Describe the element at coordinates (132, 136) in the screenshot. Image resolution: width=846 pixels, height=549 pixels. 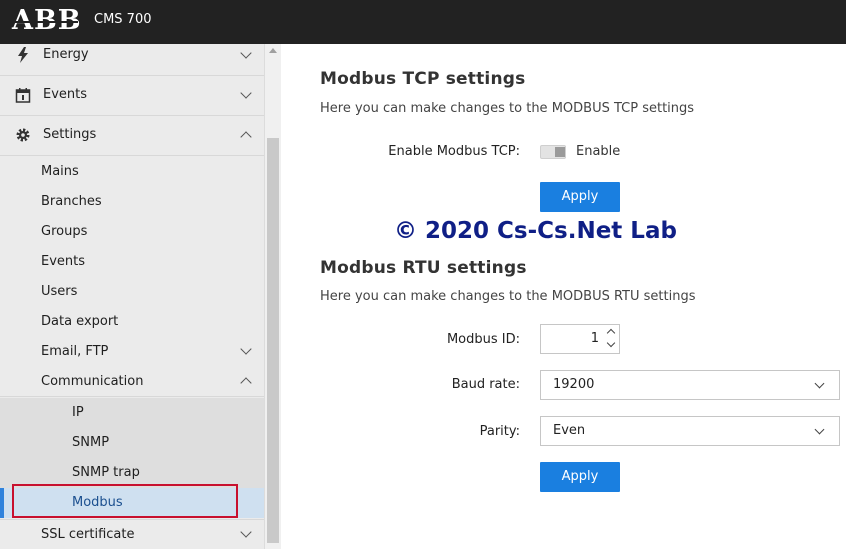
I see `sidebar-item-settings: Settings` at that location.